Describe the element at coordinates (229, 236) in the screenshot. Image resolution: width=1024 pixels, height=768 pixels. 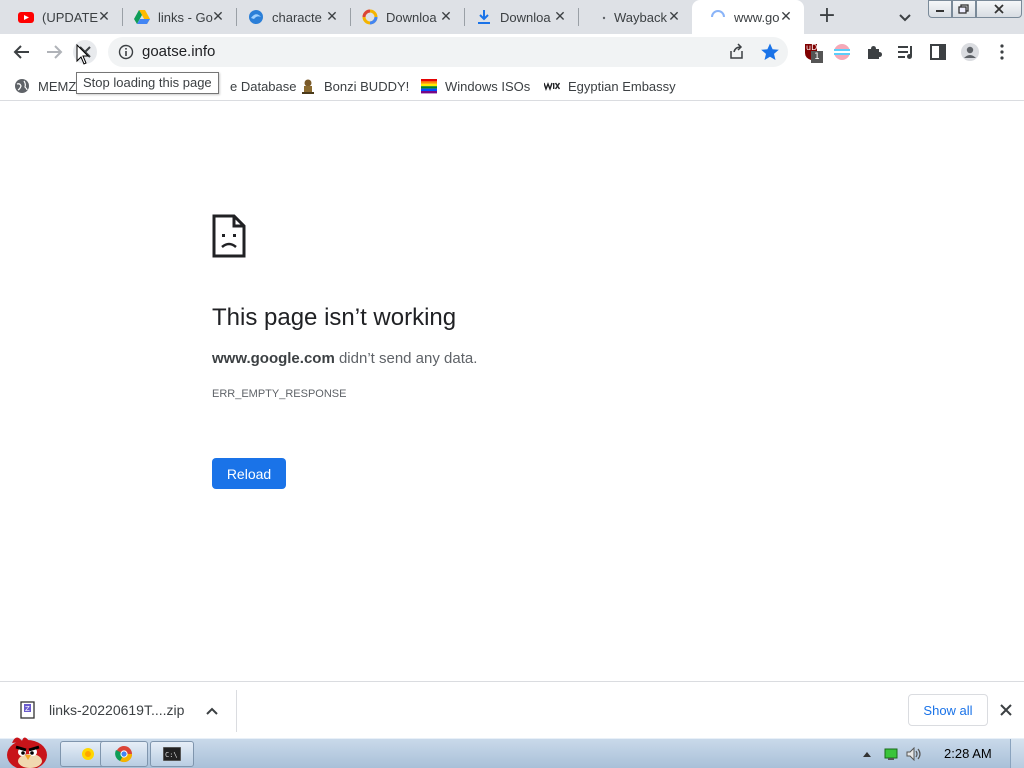
I see `sad-page-icon` at that location.